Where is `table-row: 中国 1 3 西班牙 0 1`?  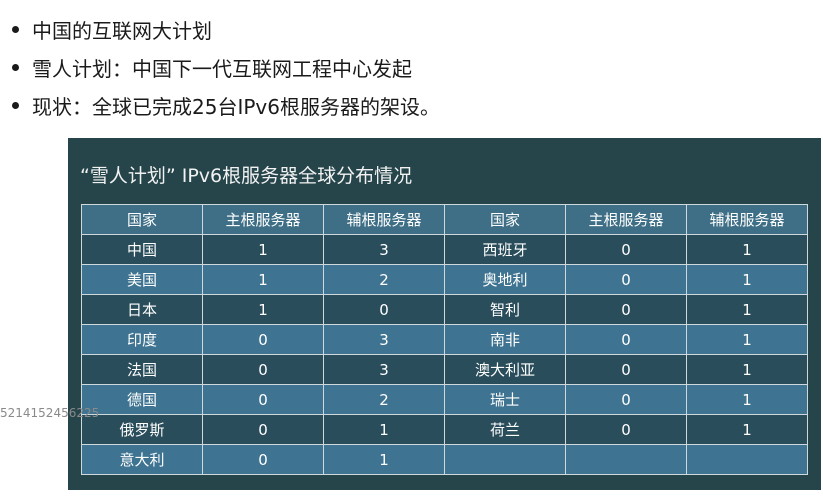 table-row: 中国 1 3 西班牙 0 1 is located at coordinates (444, 249).